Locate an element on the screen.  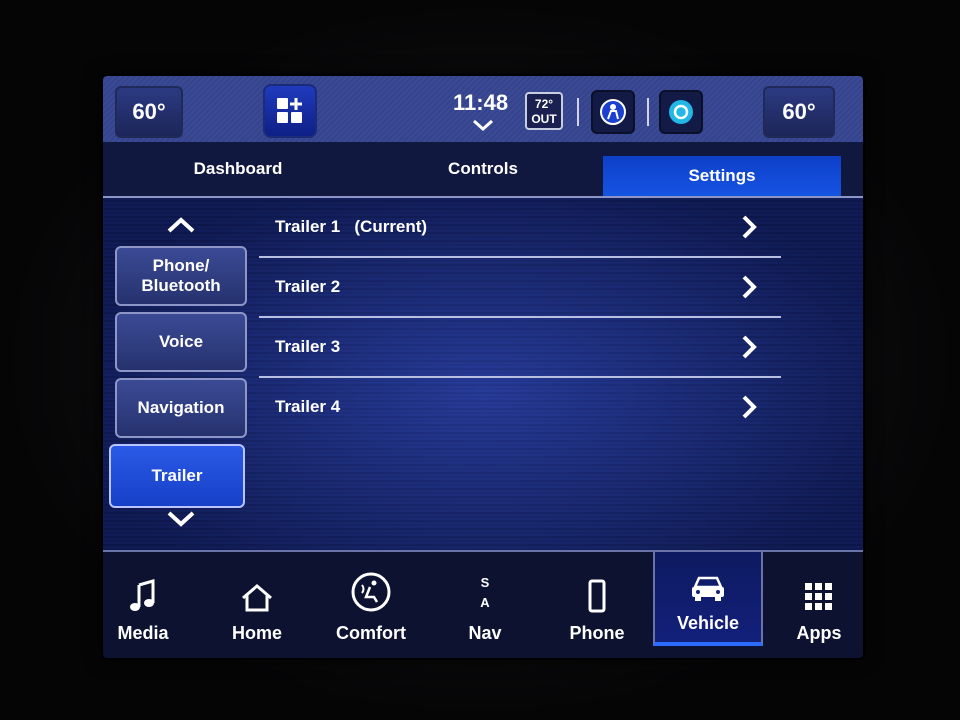
tab-dashboard: Dashboard is located at coordinates (238, 169).